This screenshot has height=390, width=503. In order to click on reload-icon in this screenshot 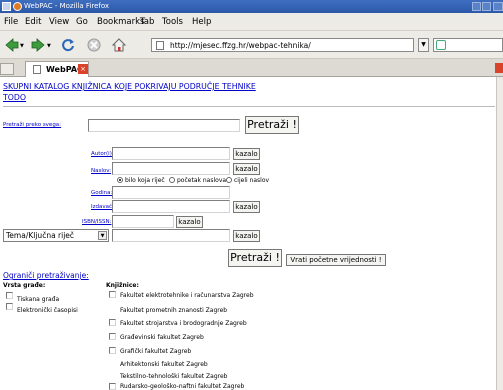, I will do `click(68, 45)`.